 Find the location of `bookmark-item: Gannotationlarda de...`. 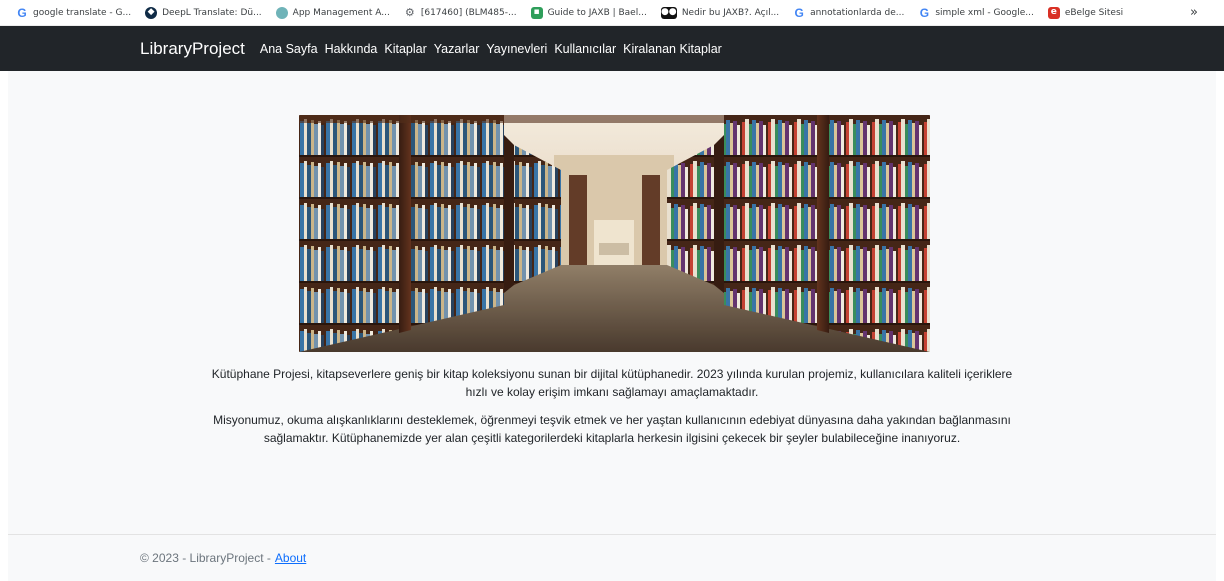

bookmark-item: Gannotationlarda de... is located at coordinates (848, 13).